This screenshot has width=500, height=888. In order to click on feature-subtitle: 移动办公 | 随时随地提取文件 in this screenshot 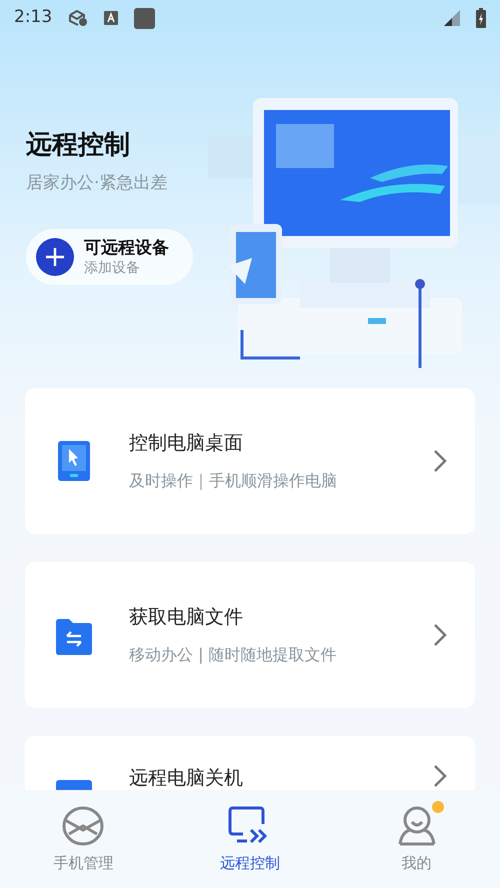, I will do `click(233, 655)`.